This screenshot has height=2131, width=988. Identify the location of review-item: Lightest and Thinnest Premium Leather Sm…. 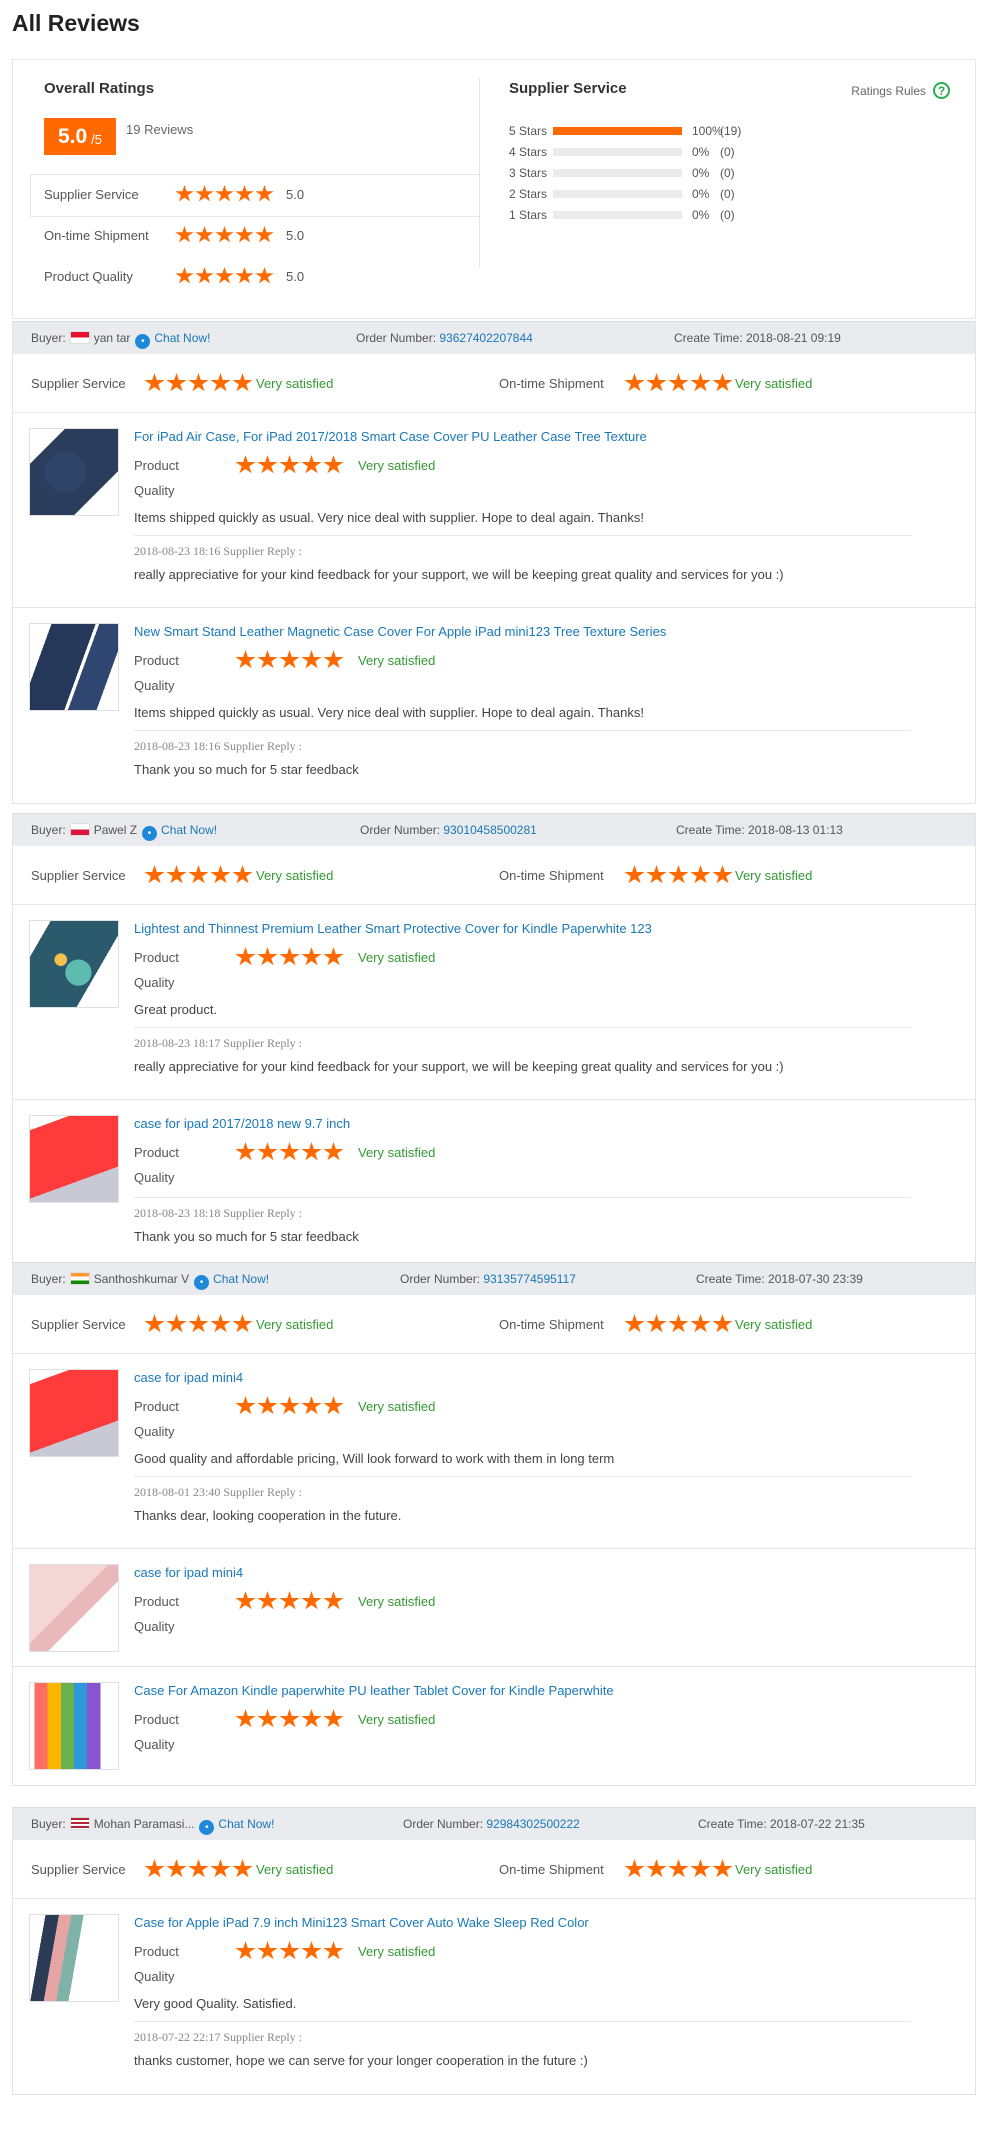
(494, 1002).